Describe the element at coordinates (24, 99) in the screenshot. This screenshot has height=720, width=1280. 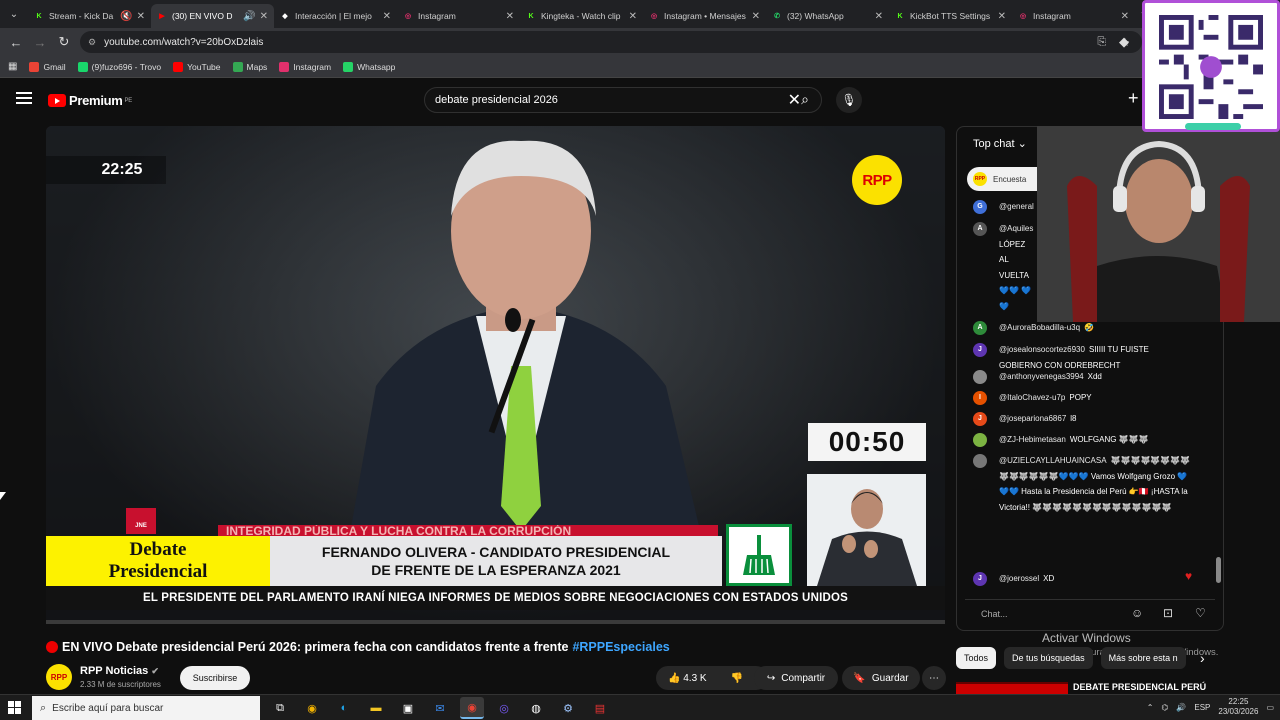
I see `menu-icon` at that location.